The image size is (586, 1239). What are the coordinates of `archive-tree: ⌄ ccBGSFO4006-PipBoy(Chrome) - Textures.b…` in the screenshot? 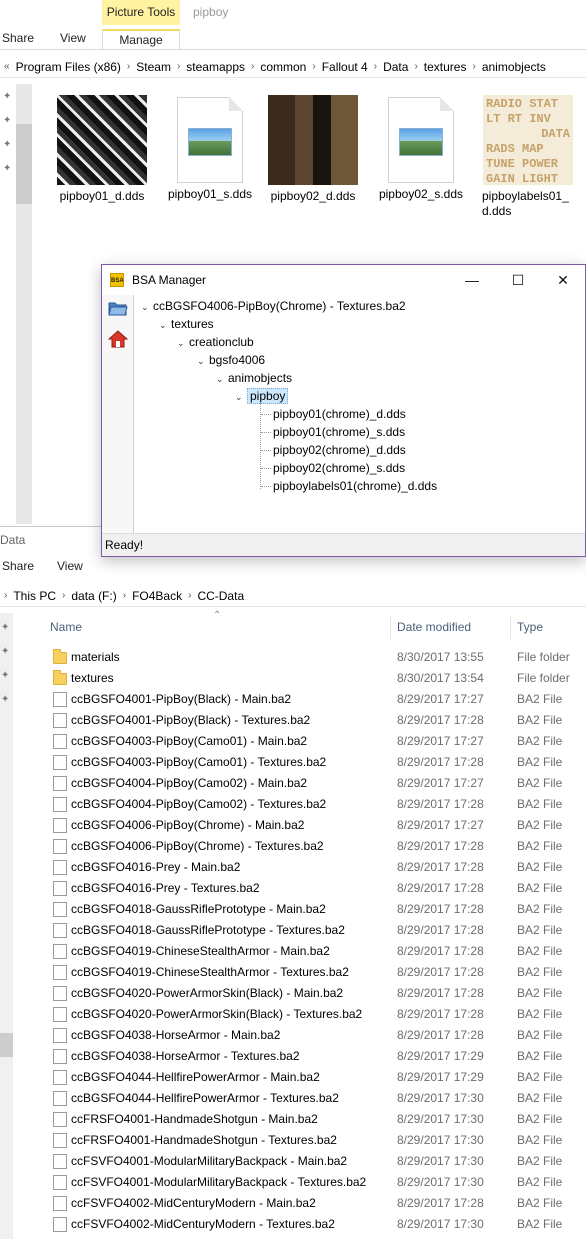 It's located at (360, 414).